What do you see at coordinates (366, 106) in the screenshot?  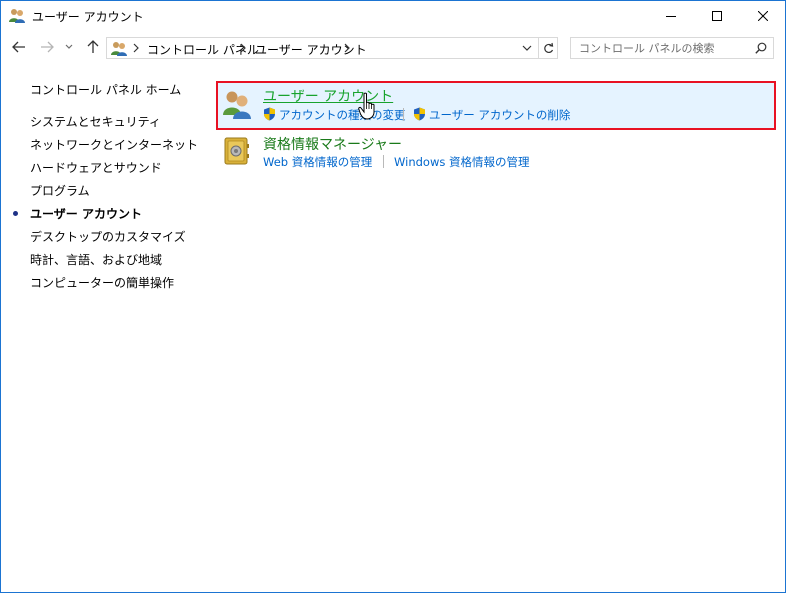 I see `hand-cursor-icon` at bounding box center [366, 106].